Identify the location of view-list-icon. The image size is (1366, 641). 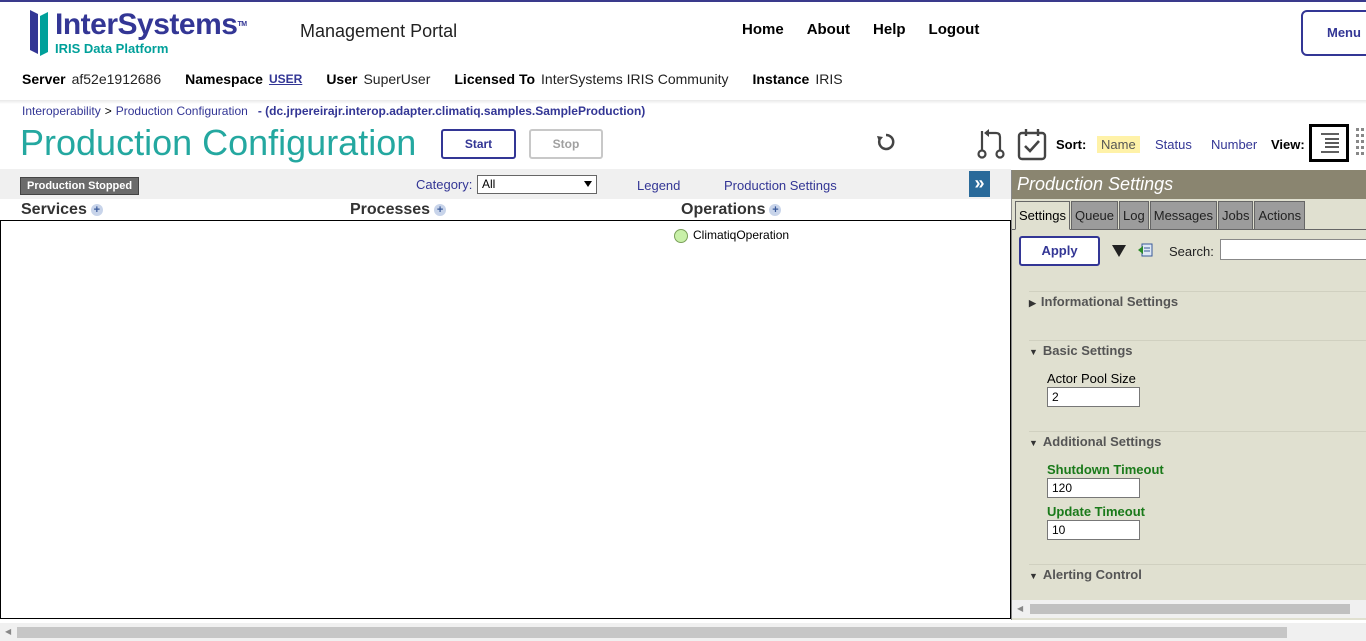
(1329, 143).